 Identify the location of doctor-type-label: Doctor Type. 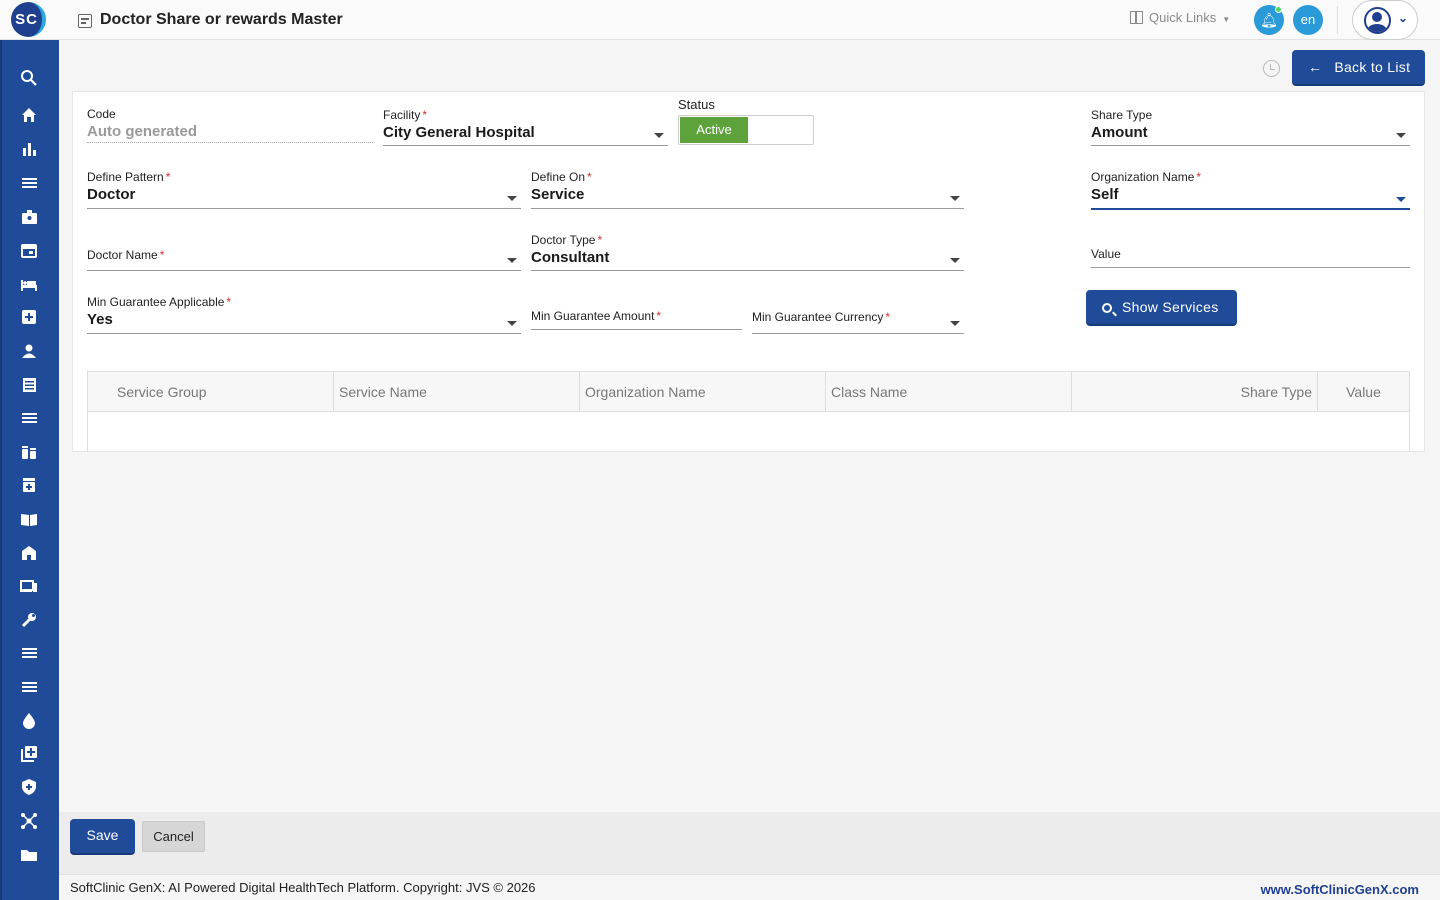
(563, 240).